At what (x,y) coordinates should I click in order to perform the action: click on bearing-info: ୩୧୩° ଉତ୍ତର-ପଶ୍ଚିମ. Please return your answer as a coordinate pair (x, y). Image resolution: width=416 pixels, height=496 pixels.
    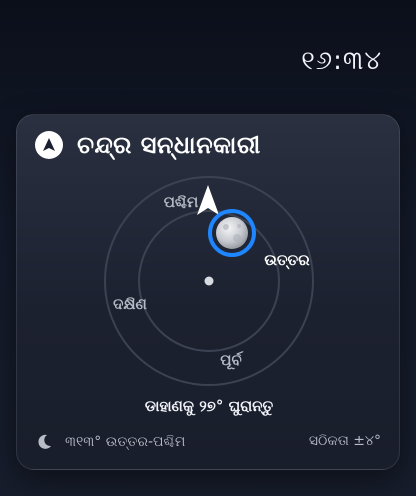
    Looking at the image, I should click on (110, 442).